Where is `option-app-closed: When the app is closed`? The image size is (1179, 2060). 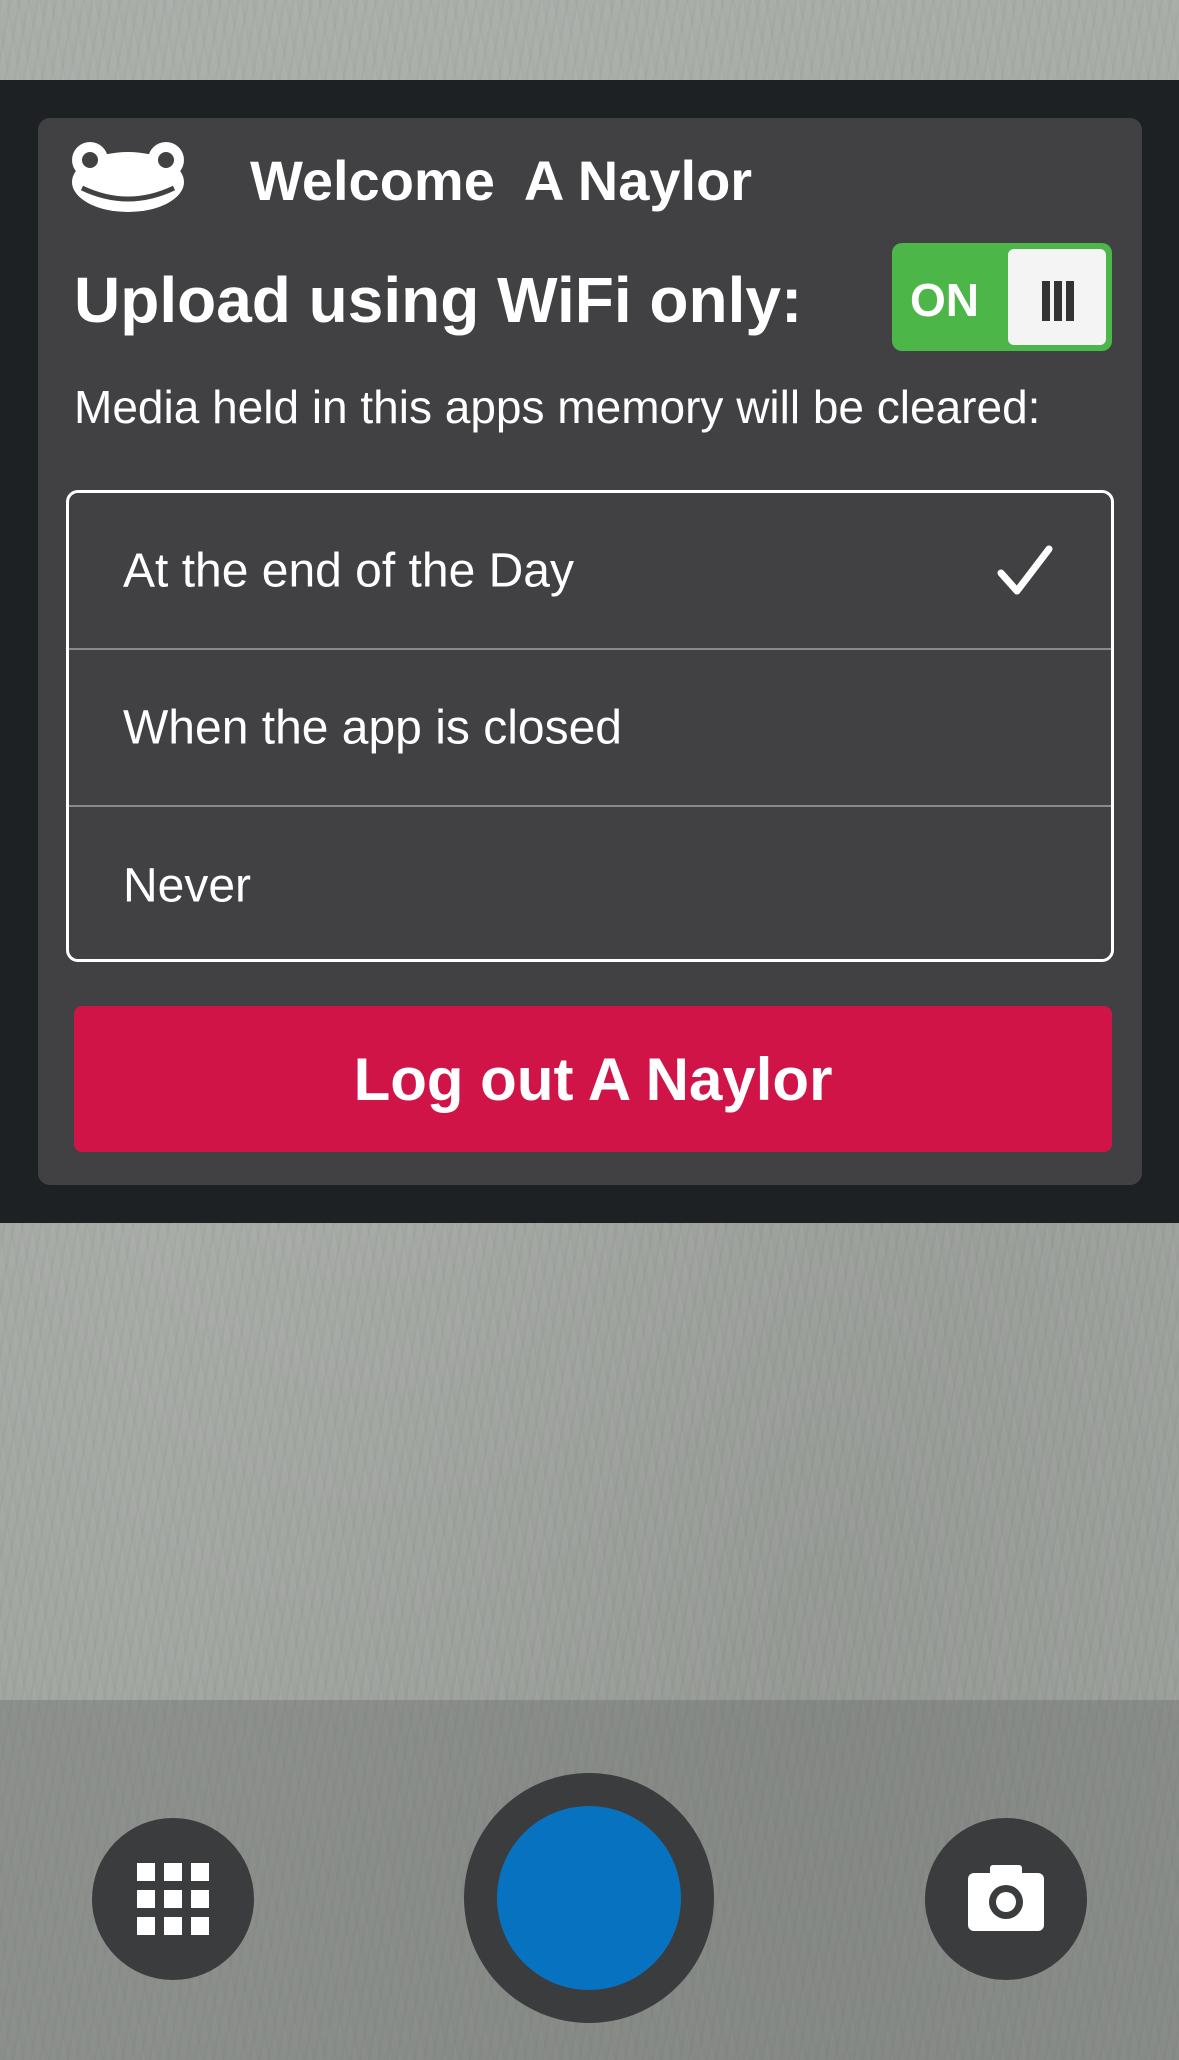 option-app-closed: When the app is closed is located at coordinates (590, 728).